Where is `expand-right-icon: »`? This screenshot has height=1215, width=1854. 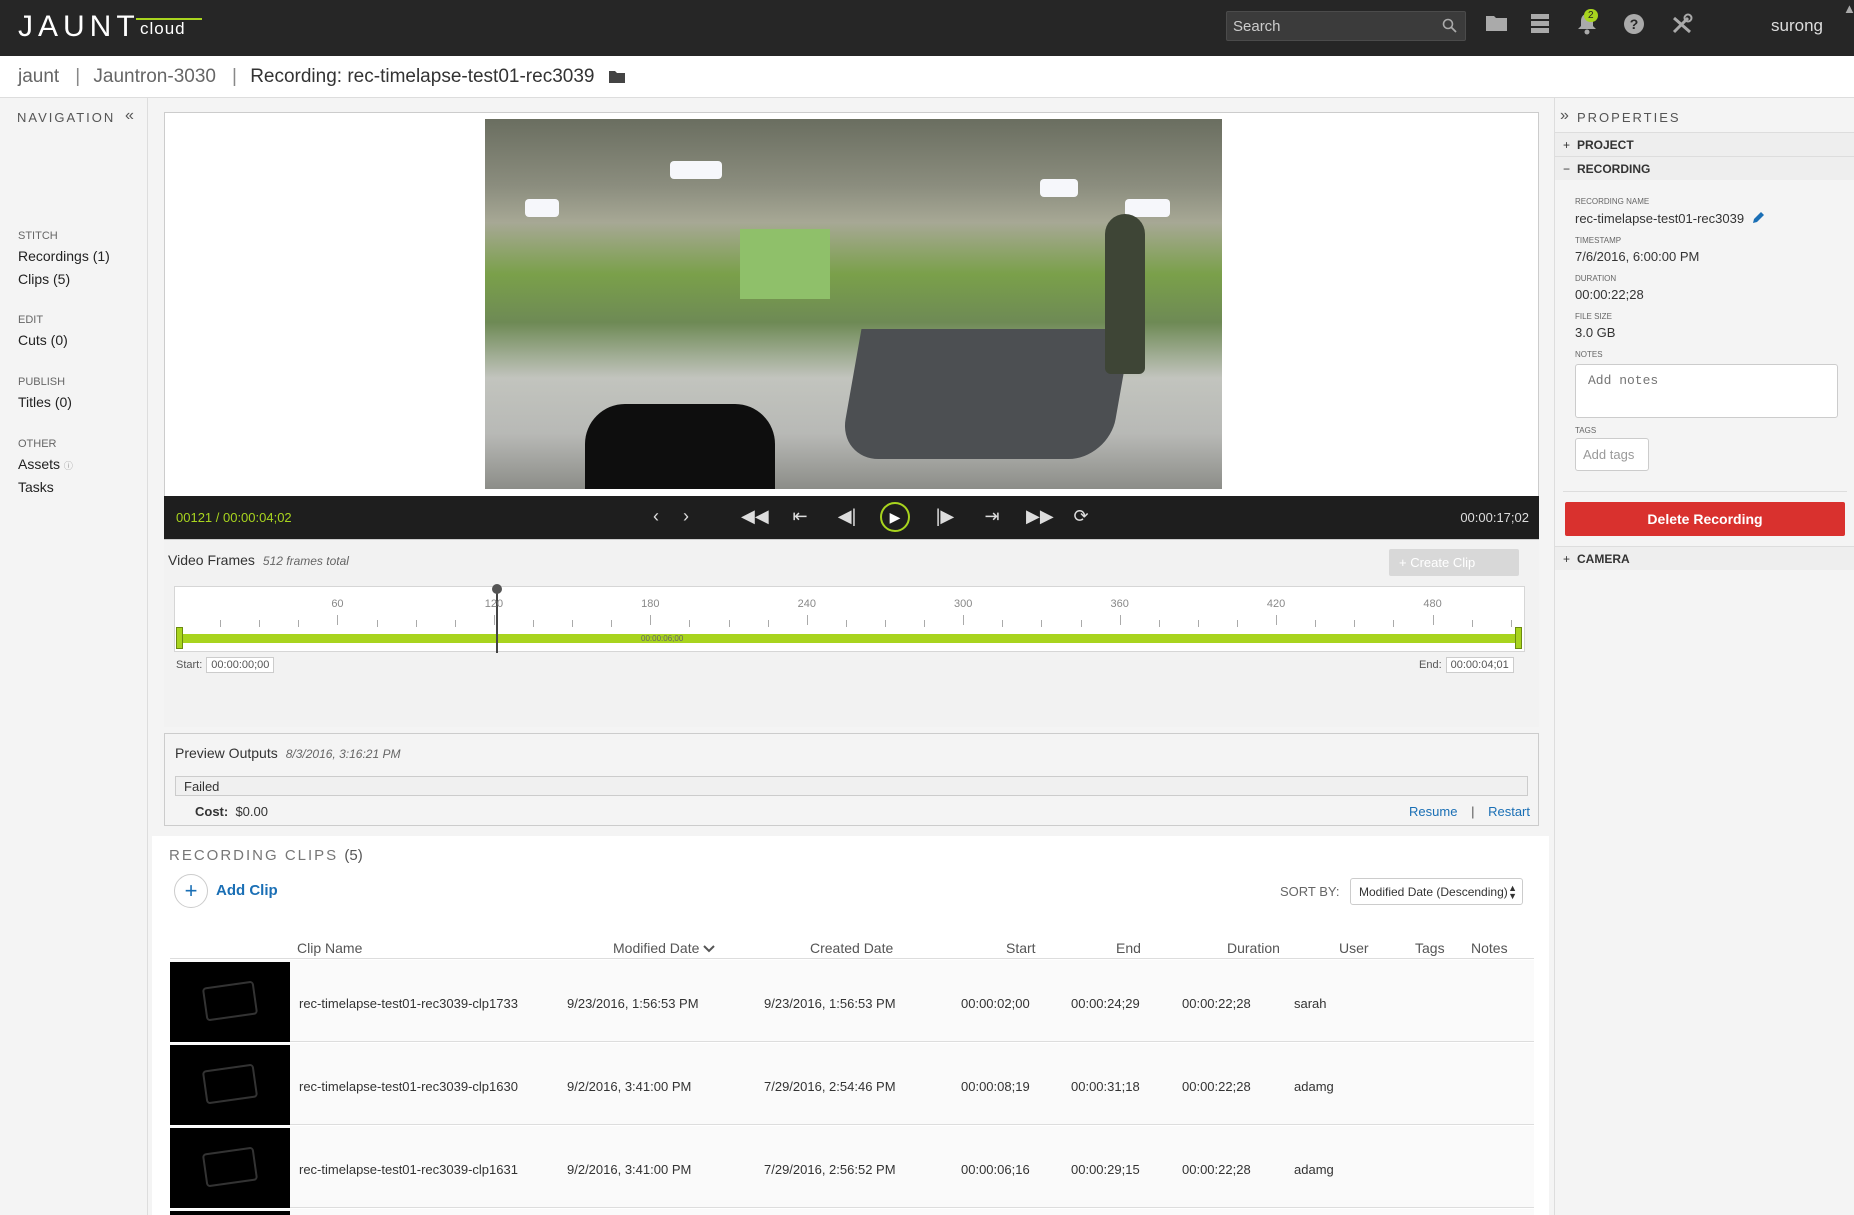
expand-right-icon: » is located at coordinates (1564, 116).